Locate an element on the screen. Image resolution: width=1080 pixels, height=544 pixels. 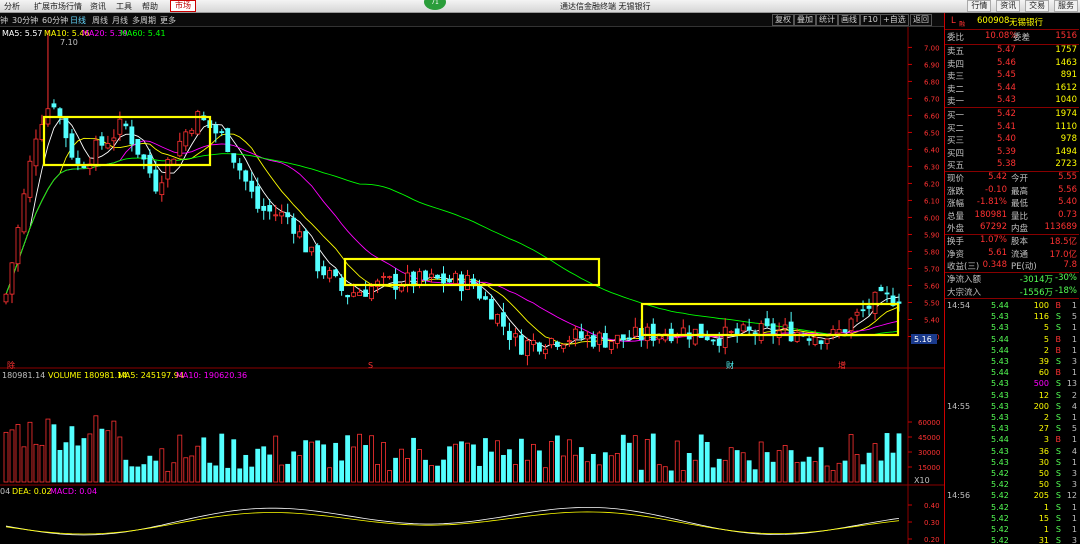
f10-button: F10 is located at coordinates (870, 20).